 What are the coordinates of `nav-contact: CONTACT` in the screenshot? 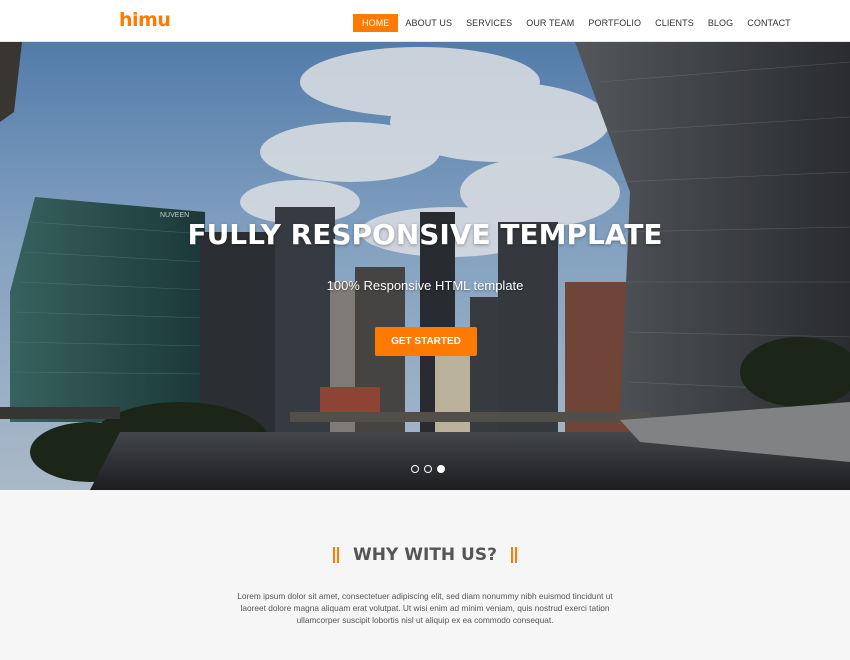 It's located at (769, 23).